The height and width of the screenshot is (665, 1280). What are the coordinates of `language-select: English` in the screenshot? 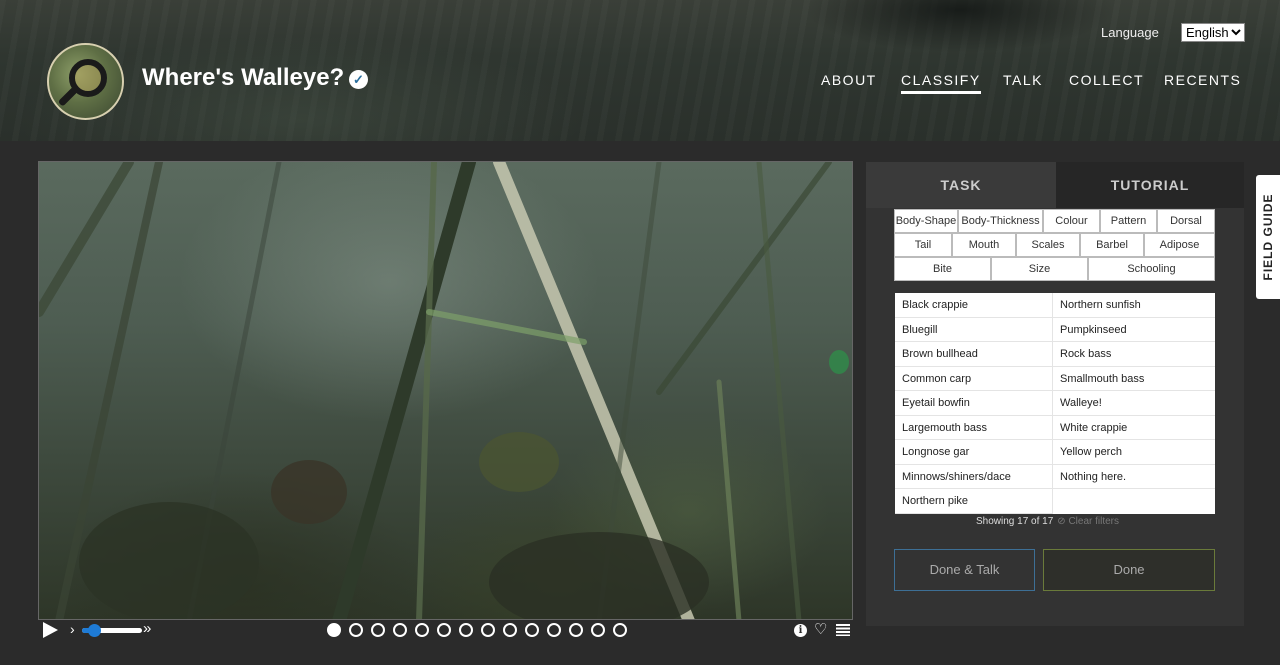 It's located at (1213, 32).